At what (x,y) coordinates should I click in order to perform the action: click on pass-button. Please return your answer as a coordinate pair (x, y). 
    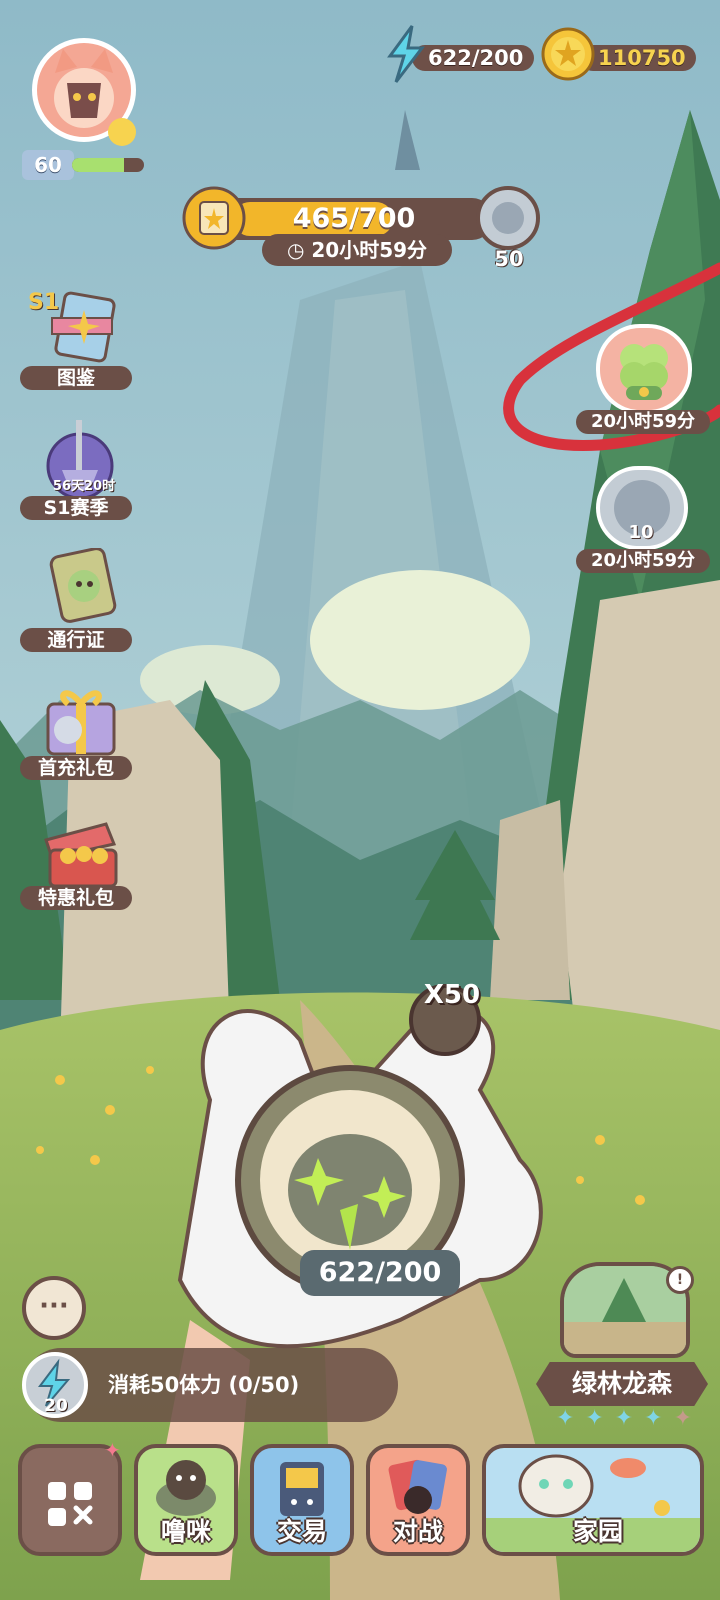
    Looking at the image, I should click on (80, 589).